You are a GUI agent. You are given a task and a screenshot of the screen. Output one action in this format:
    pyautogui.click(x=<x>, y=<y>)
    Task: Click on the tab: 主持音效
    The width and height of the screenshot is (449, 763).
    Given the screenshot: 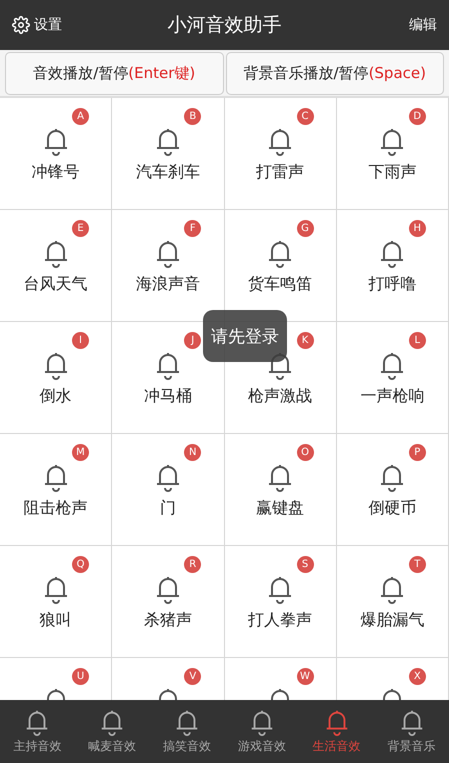 What is the action you would take?
    pyautogui.click(x=37, y=731)
    